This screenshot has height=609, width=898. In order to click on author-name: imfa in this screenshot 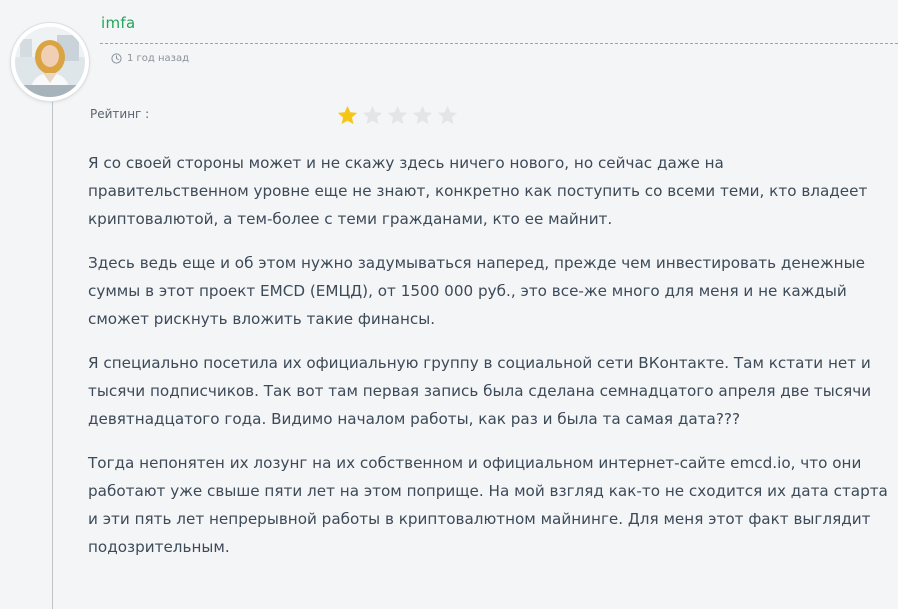, I will do `click(118, 23)`.